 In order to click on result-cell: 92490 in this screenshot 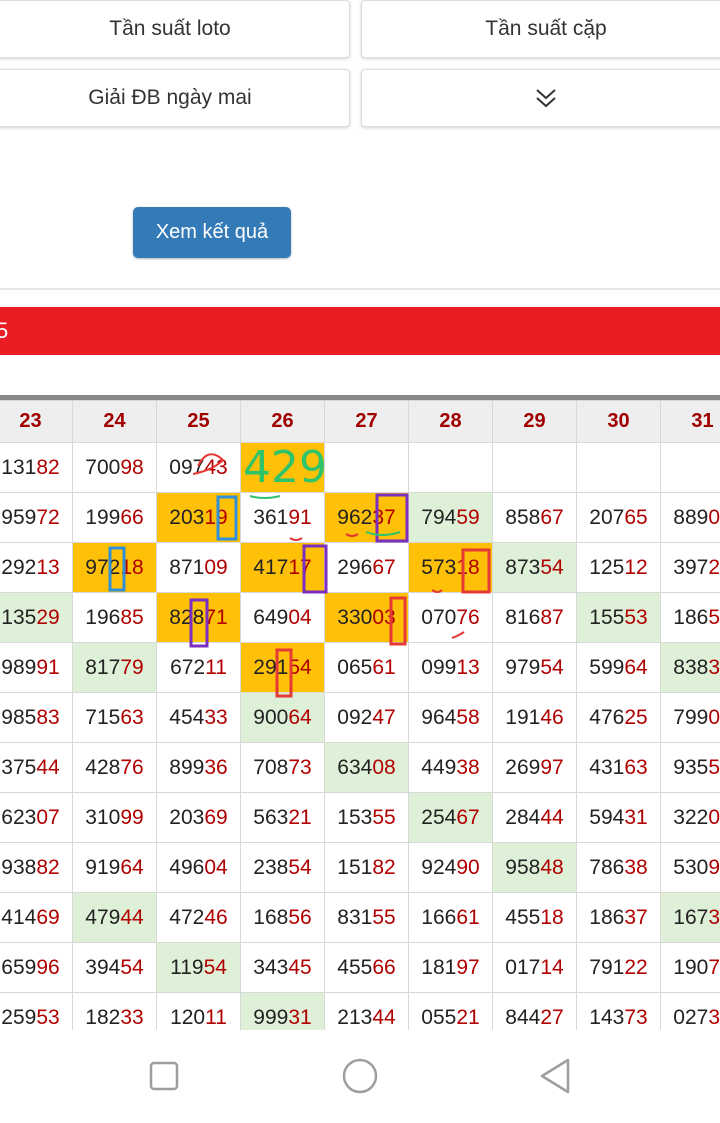, I will do `click(450, 867)`.